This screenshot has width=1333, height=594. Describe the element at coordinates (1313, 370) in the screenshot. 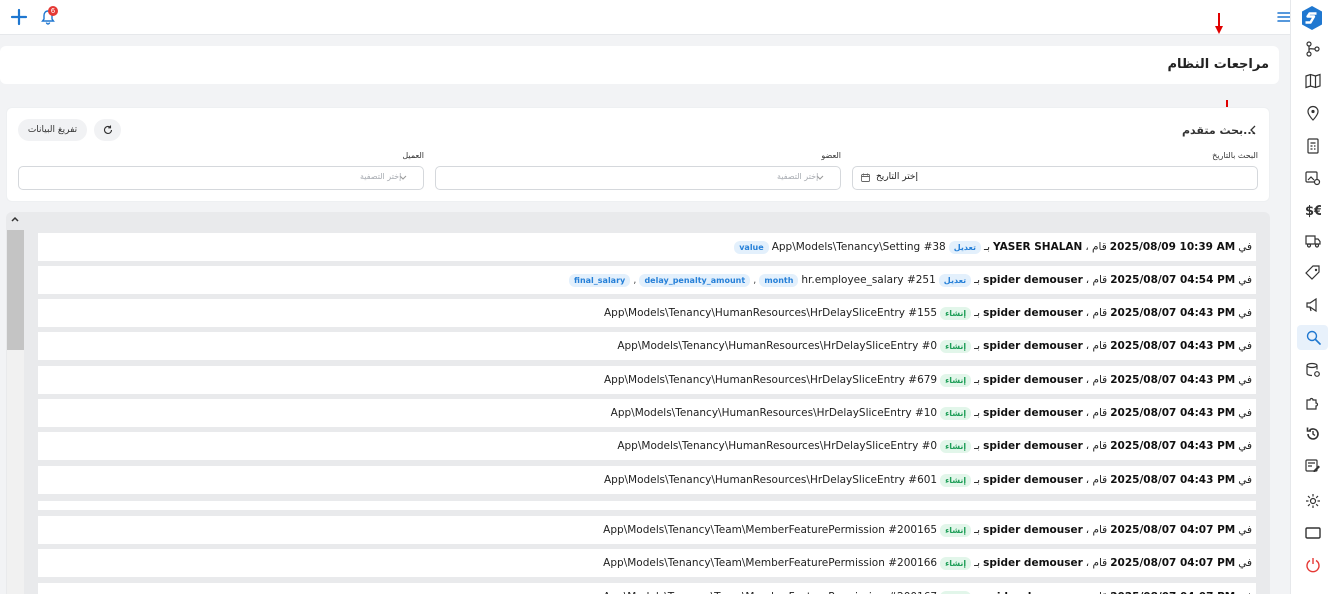

I see `database-settings-icon` at that location.